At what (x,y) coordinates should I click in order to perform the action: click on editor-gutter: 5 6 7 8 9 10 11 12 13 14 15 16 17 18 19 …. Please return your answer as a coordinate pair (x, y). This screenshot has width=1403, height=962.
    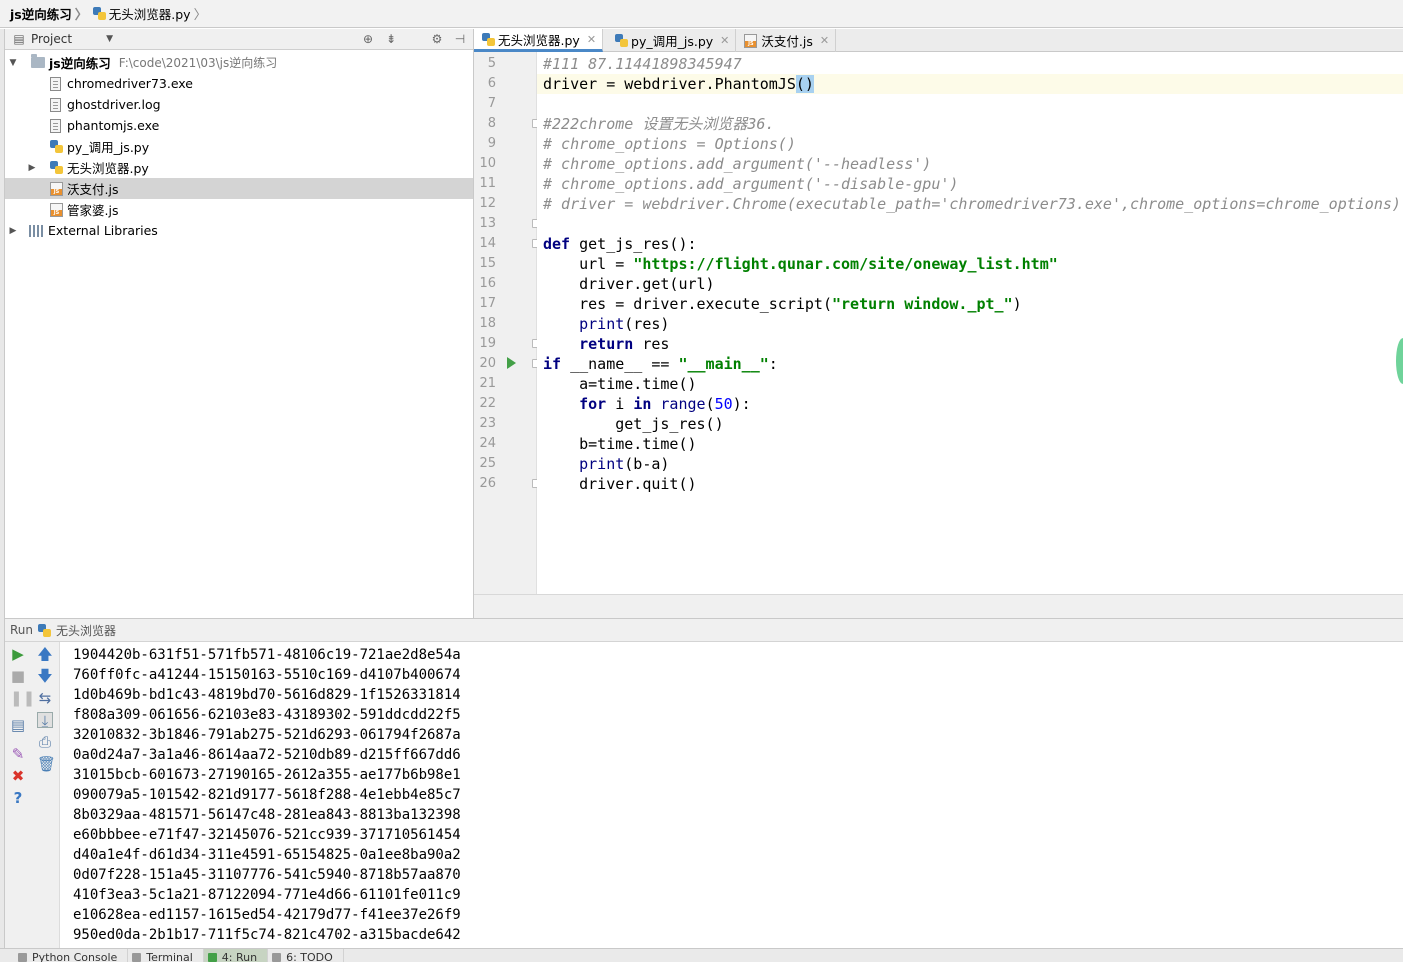
    Looking at the image, I should click on (507, 323).